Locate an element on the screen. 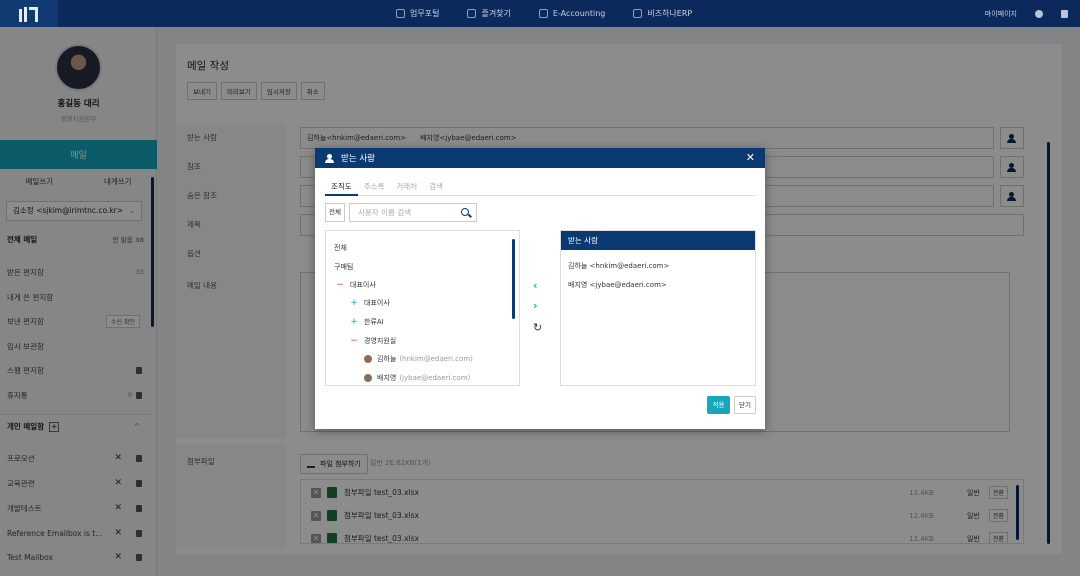 The height and width of the screenshot is (576, 1080). nav-favorites: 즐겨찾기 is located at coordinates (489, 13).